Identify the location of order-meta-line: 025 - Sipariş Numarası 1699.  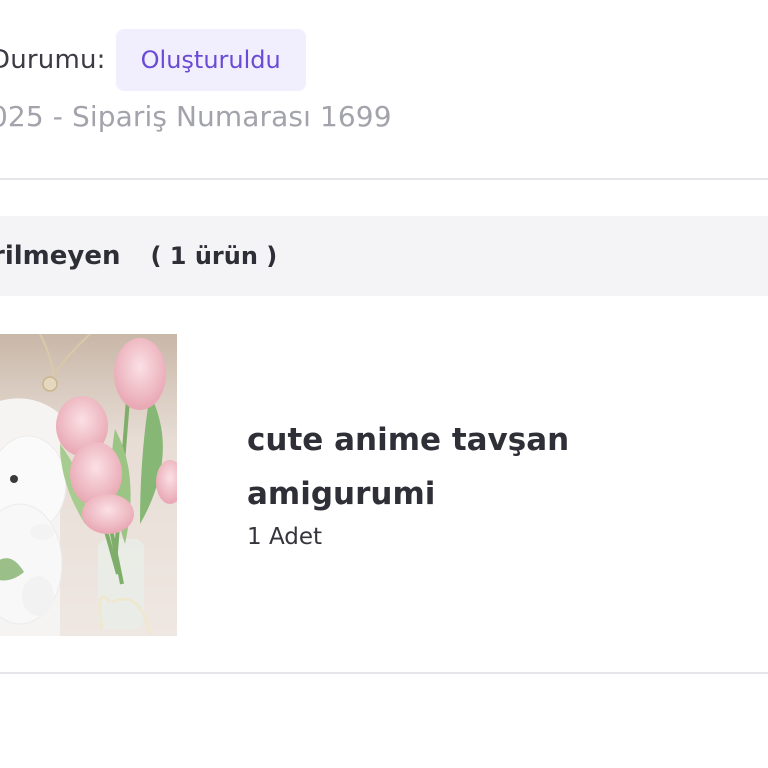
(196, 116).